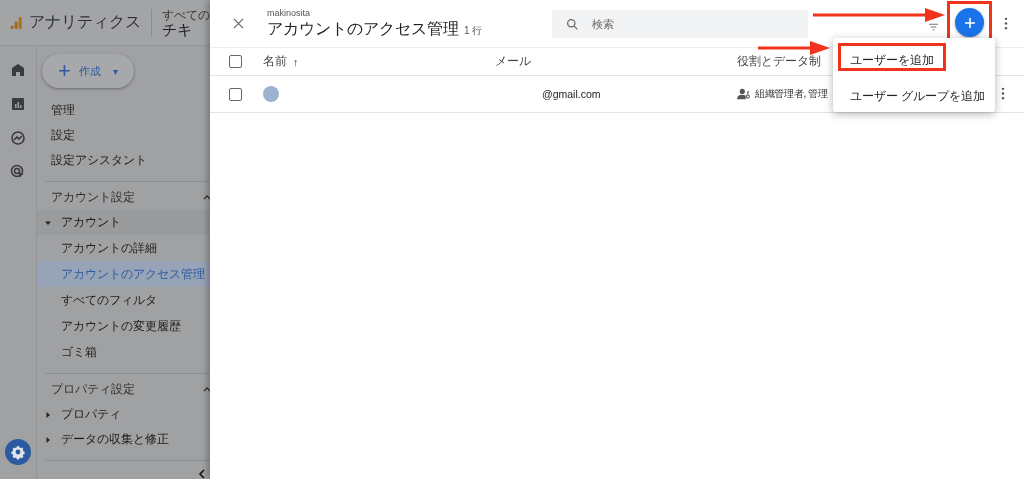 Image resolution: width=1024 pixels, height=479 pixels. What do you see at coordinates (363, 28) in the screenshot?
I see `panel-title: アカウントのアクセス管理` at bounding box center [363, 28].